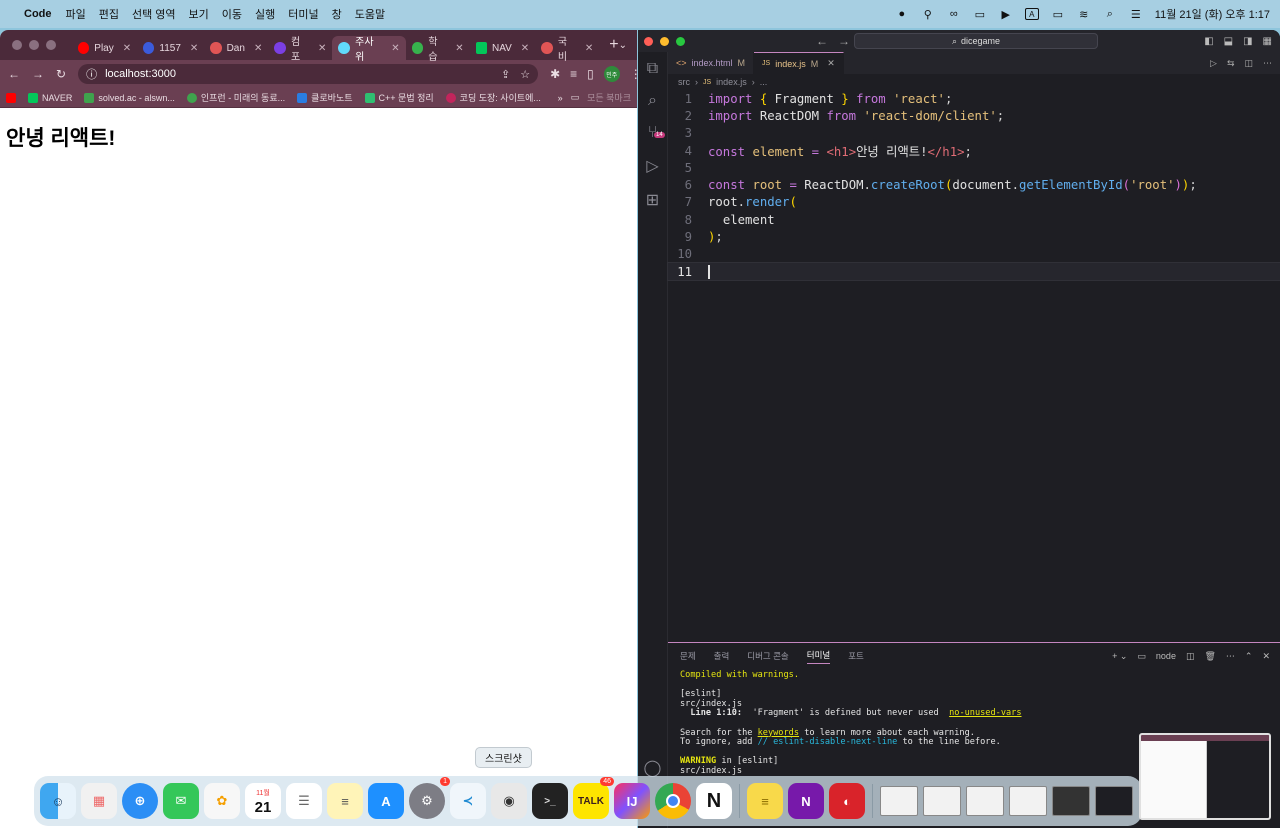 This screenshot has height=828, width=1280. I want to click on code-line: 3, so click(974, 133).